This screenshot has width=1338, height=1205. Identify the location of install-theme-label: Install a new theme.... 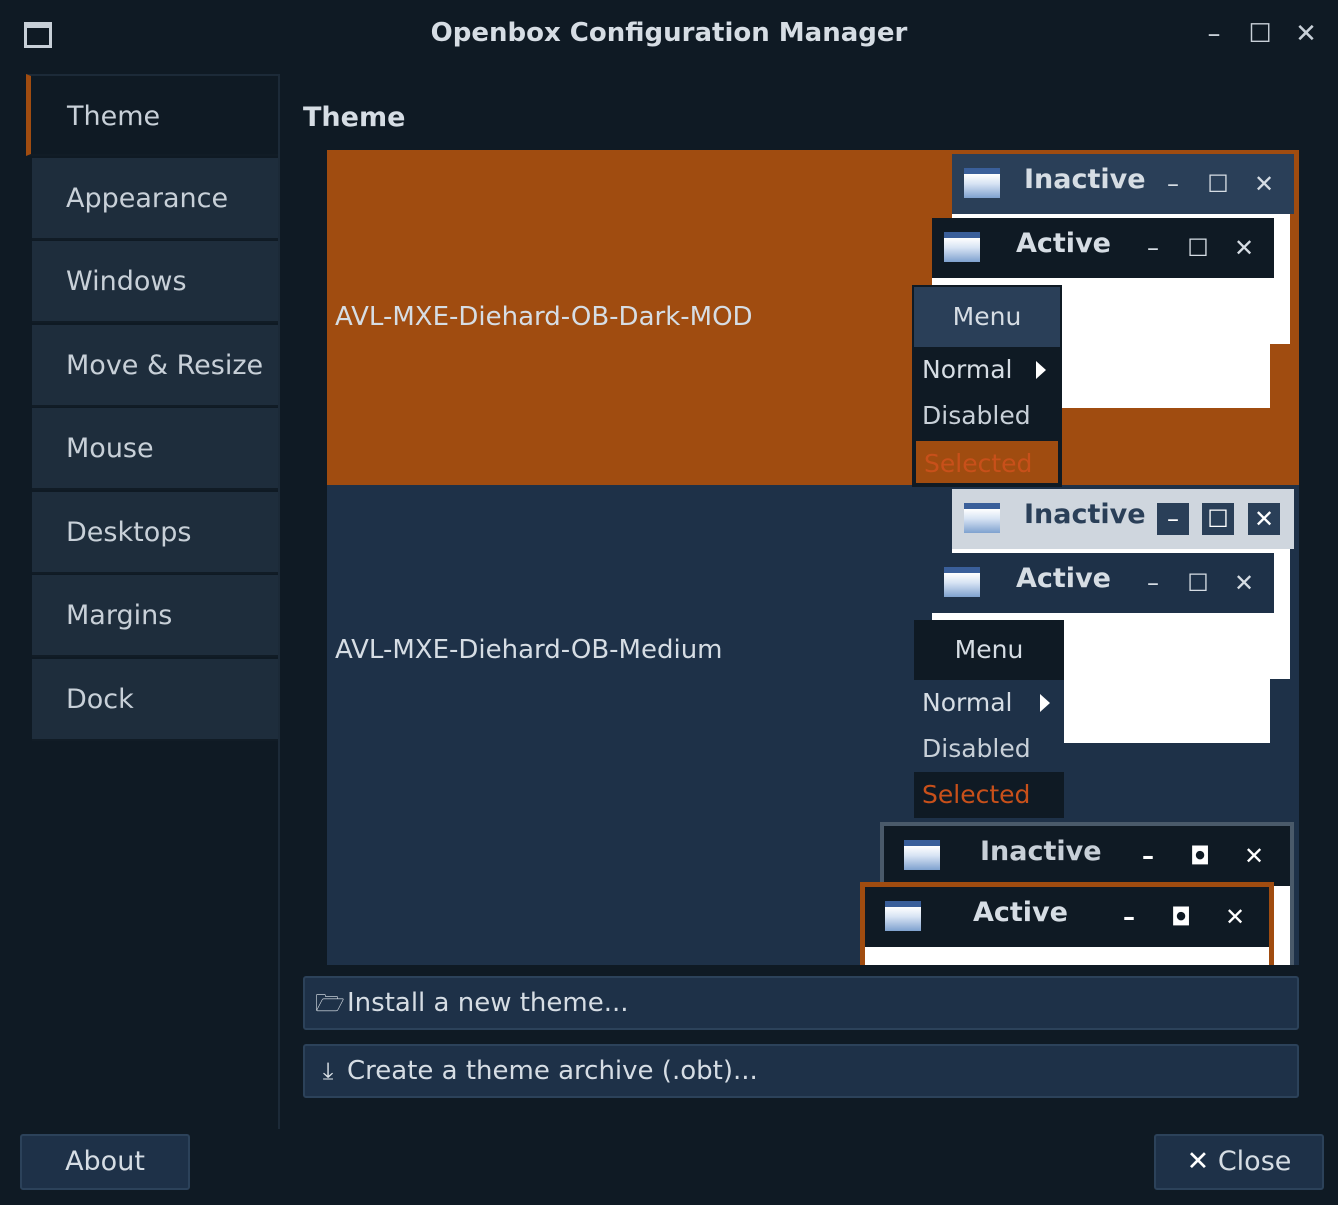
(488, 1003).